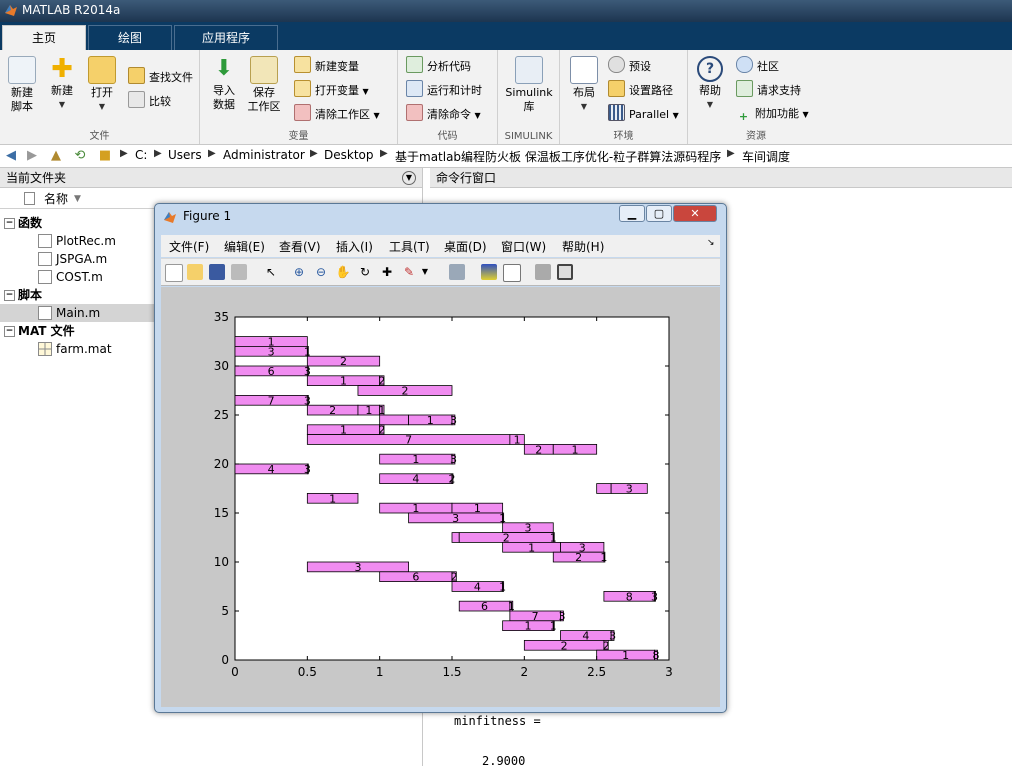 This screenshot has height=768, width=1012. Describe the element at coordinates (354, 246) in the screenshot. I see `menu-insert: 插入(I)` at that location.